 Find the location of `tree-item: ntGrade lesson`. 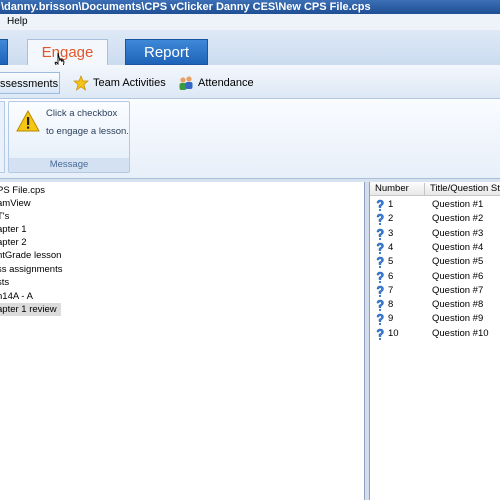

tree-item: ntGrade lesson is located at coordinates (32, 255).